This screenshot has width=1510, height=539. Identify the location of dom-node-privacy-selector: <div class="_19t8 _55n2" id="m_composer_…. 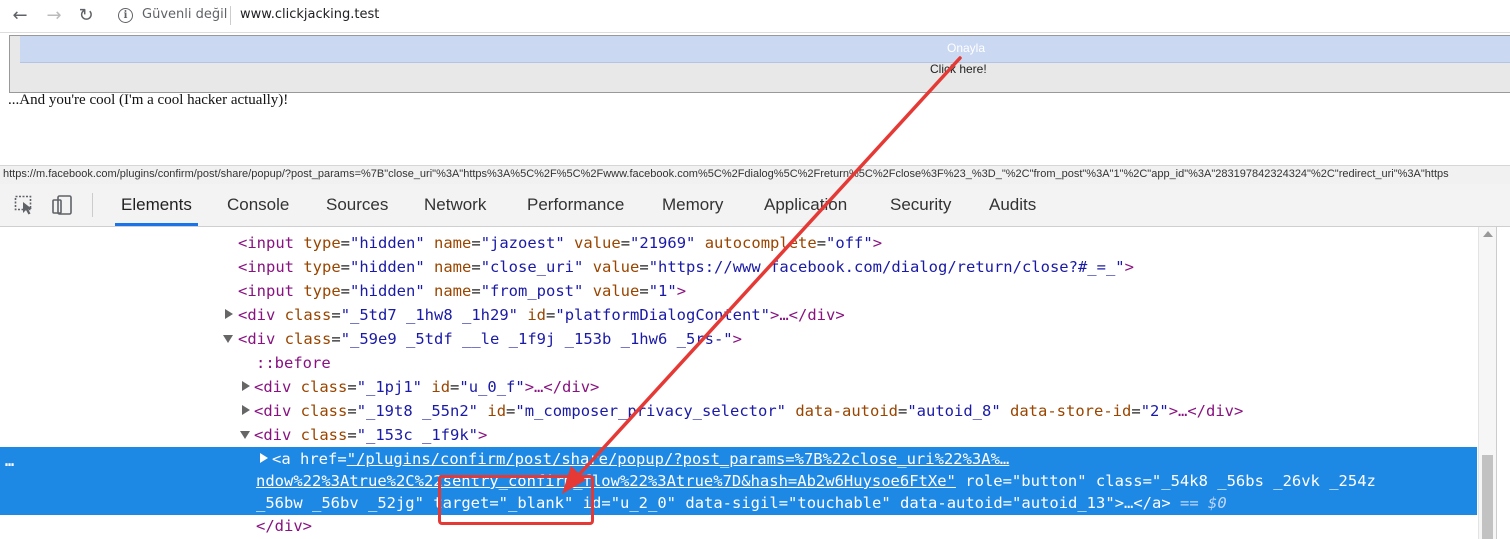
(748, 411).